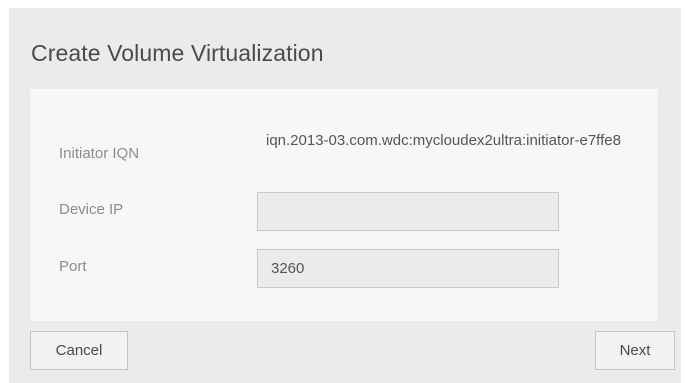 This screenshot has width=689, height=383. Describe the element at coordinates (99, 153) in the screenshot. I see `initiator-iqn-label: Initiator IQN` at that location.